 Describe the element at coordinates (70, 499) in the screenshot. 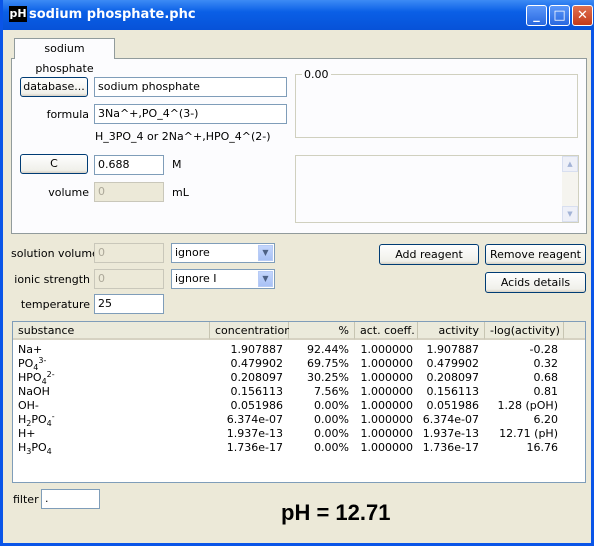

I see `filter-field: .` at that location.